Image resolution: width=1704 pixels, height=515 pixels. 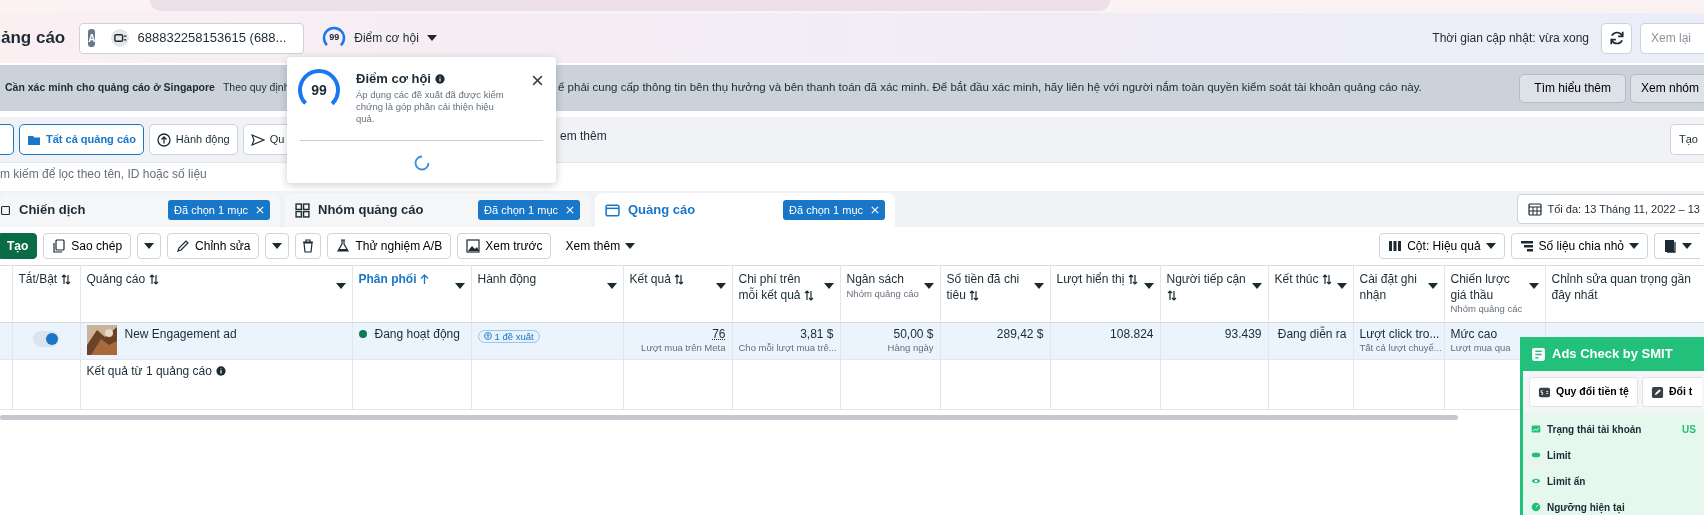 I want to click on square-icon, so click(x=5, y=210).